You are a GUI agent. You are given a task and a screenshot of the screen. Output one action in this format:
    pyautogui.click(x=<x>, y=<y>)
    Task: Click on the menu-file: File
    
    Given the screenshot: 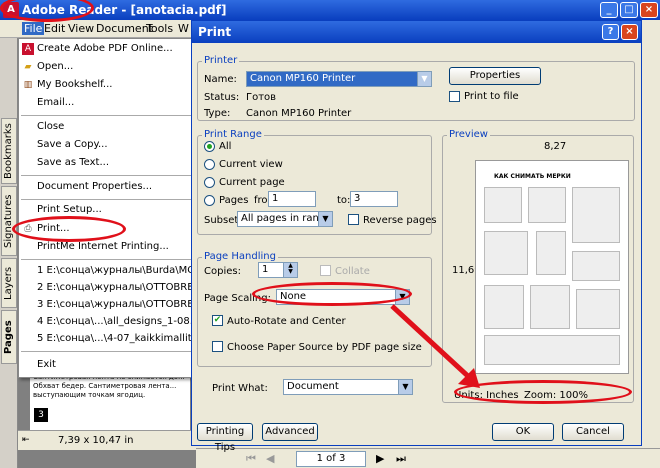 What is the action you would take?
    pyautogui.click(x=33, y=28)
    